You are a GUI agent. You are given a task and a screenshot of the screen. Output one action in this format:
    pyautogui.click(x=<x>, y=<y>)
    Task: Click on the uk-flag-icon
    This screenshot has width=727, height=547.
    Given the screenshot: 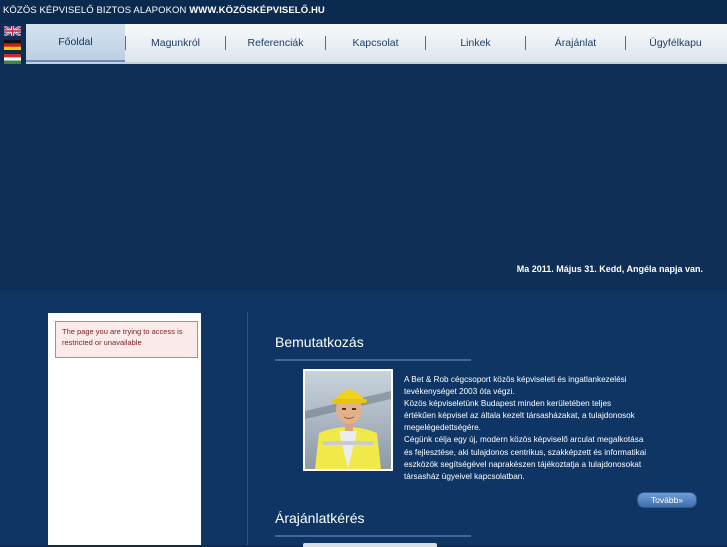 What is the action you would take?
    pyautogui.click(x=12, y=31)
    